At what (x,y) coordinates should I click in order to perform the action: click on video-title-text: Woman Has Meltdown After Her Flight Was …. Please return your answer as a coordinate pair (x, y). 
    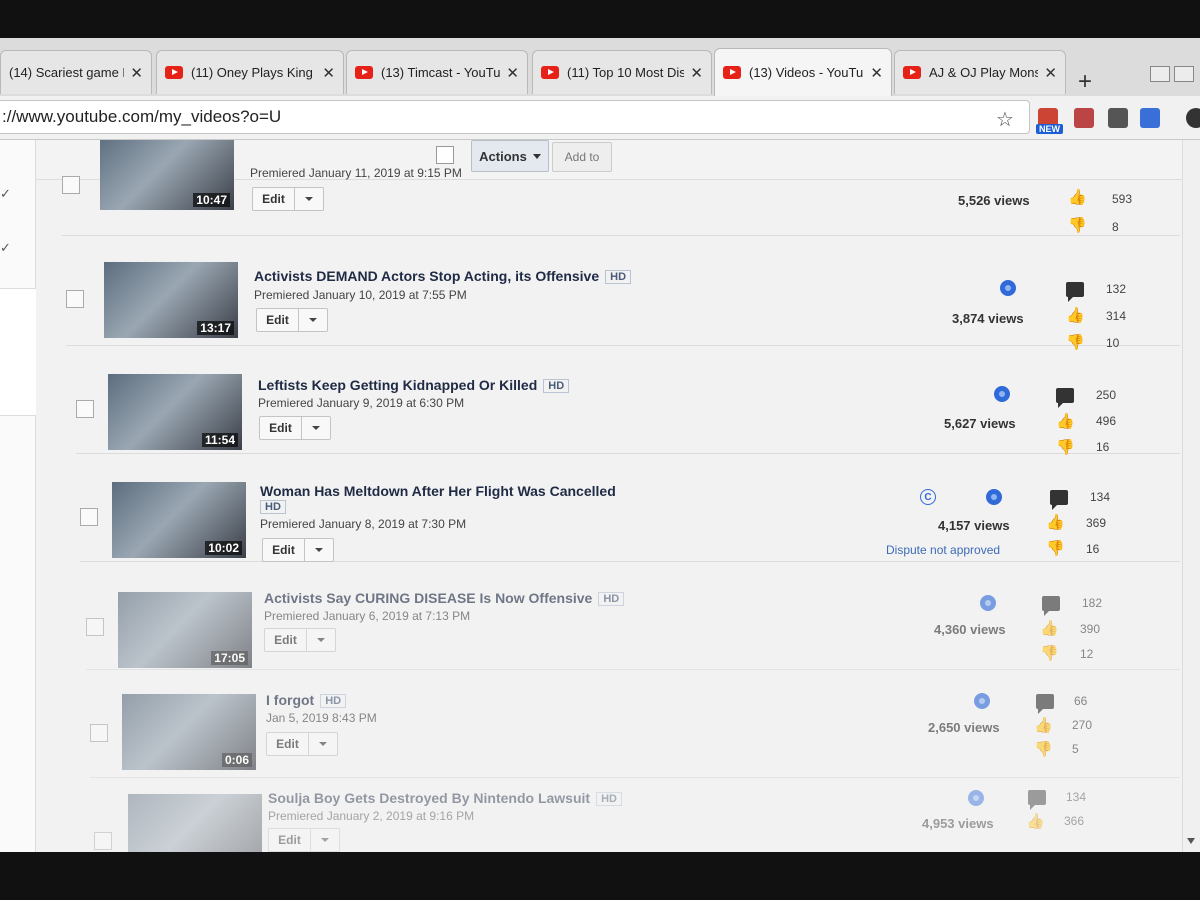
    Looking at the image, I should click on (438, 491).